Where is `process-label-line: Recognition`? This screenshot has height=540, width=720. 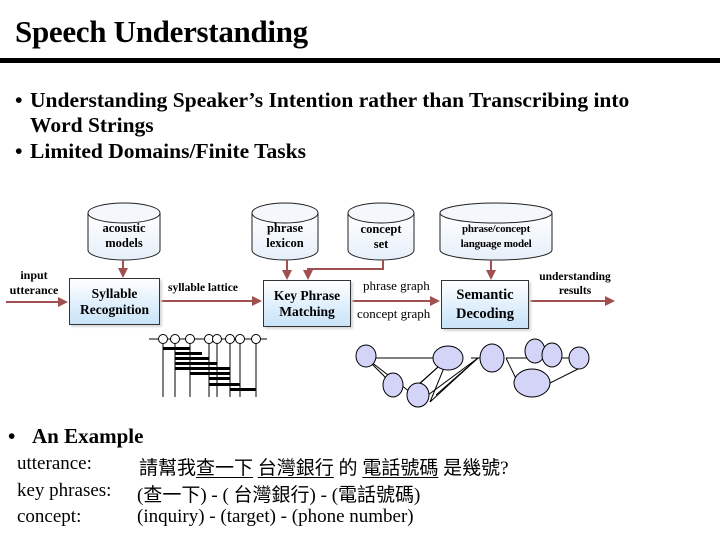
process-label-line: Recognition is located at coordinates (114, 309).